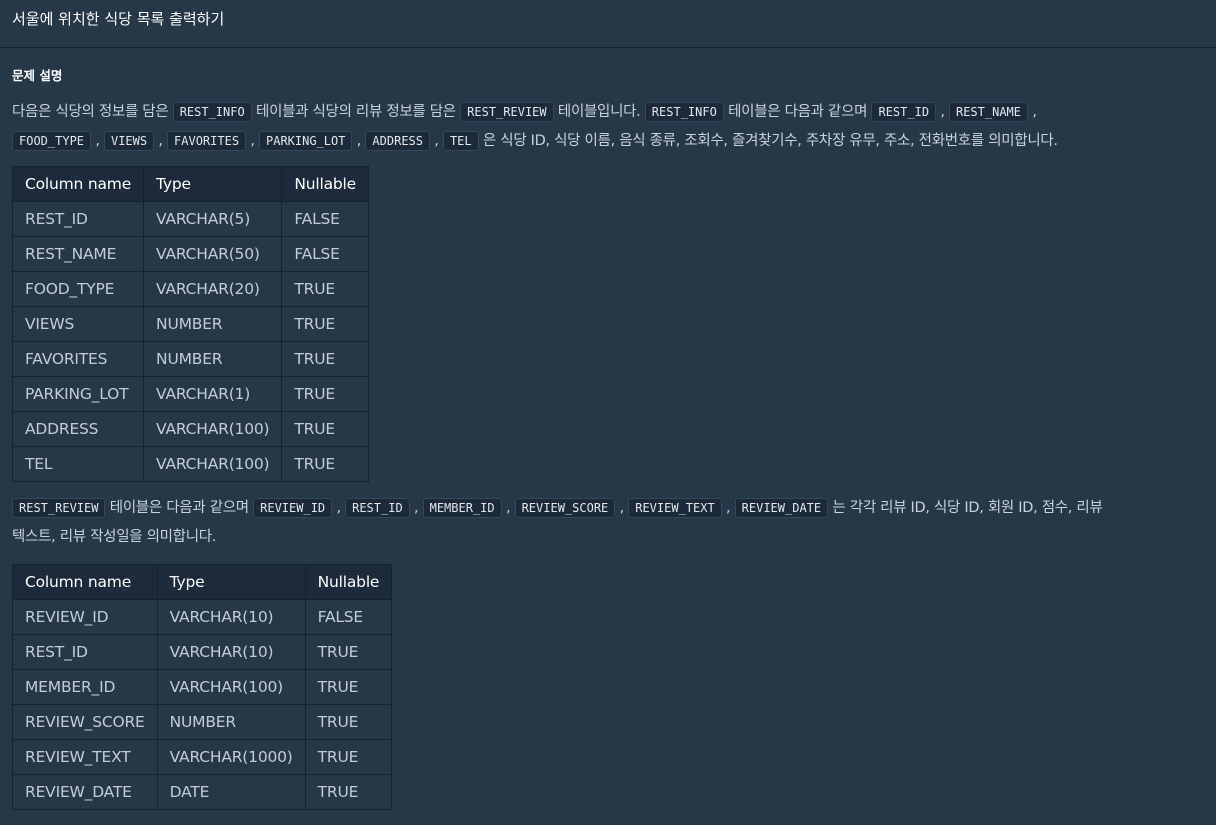 The height and width of the screenshot is (825, 1216). Describe the element at coordinates (78, 324) in the screenshot. I see `table-cell: VIEWS` at that location.